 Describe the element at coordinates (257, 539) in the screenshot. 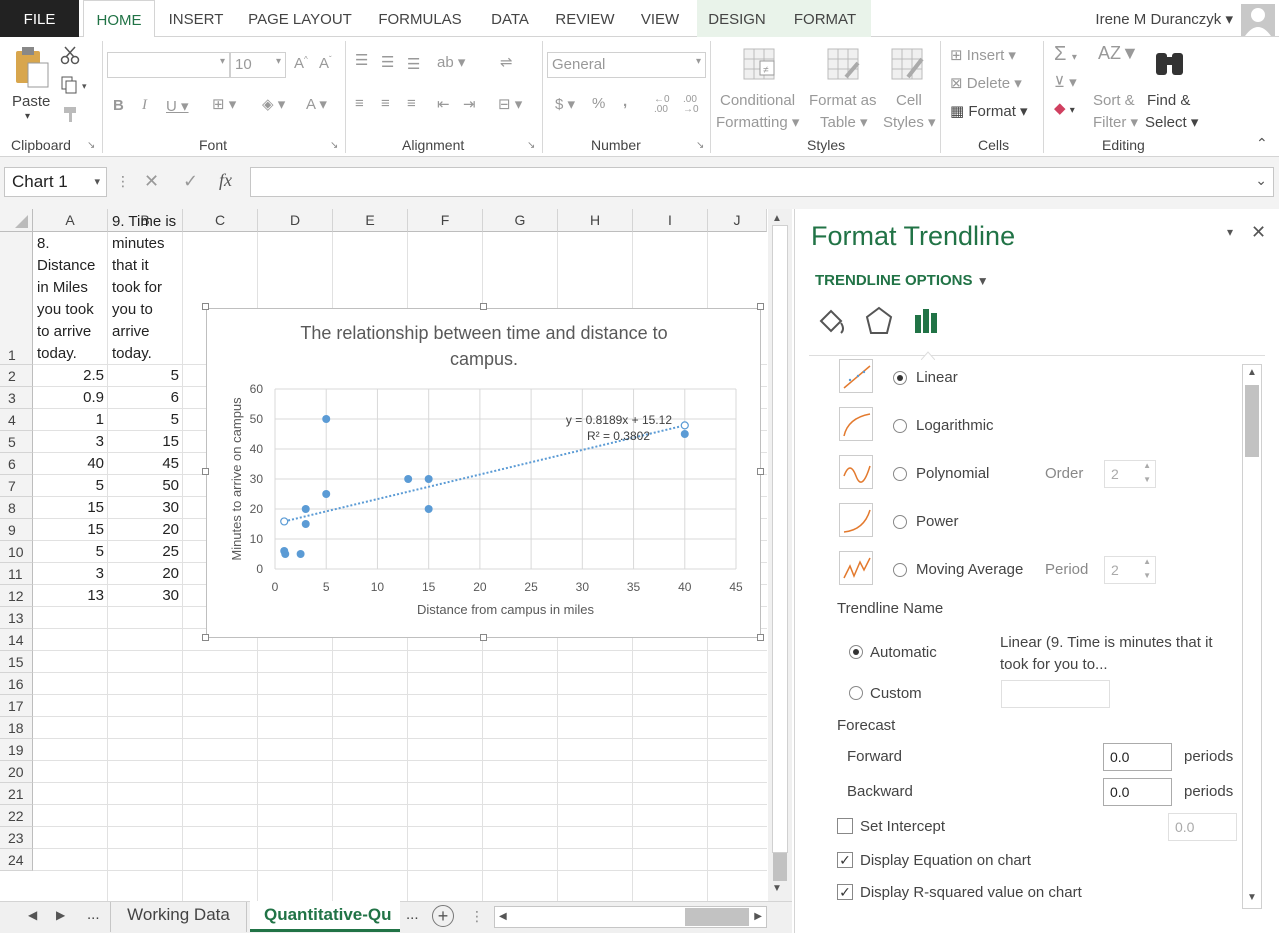

I see `y-tick-label: 10` at that location.